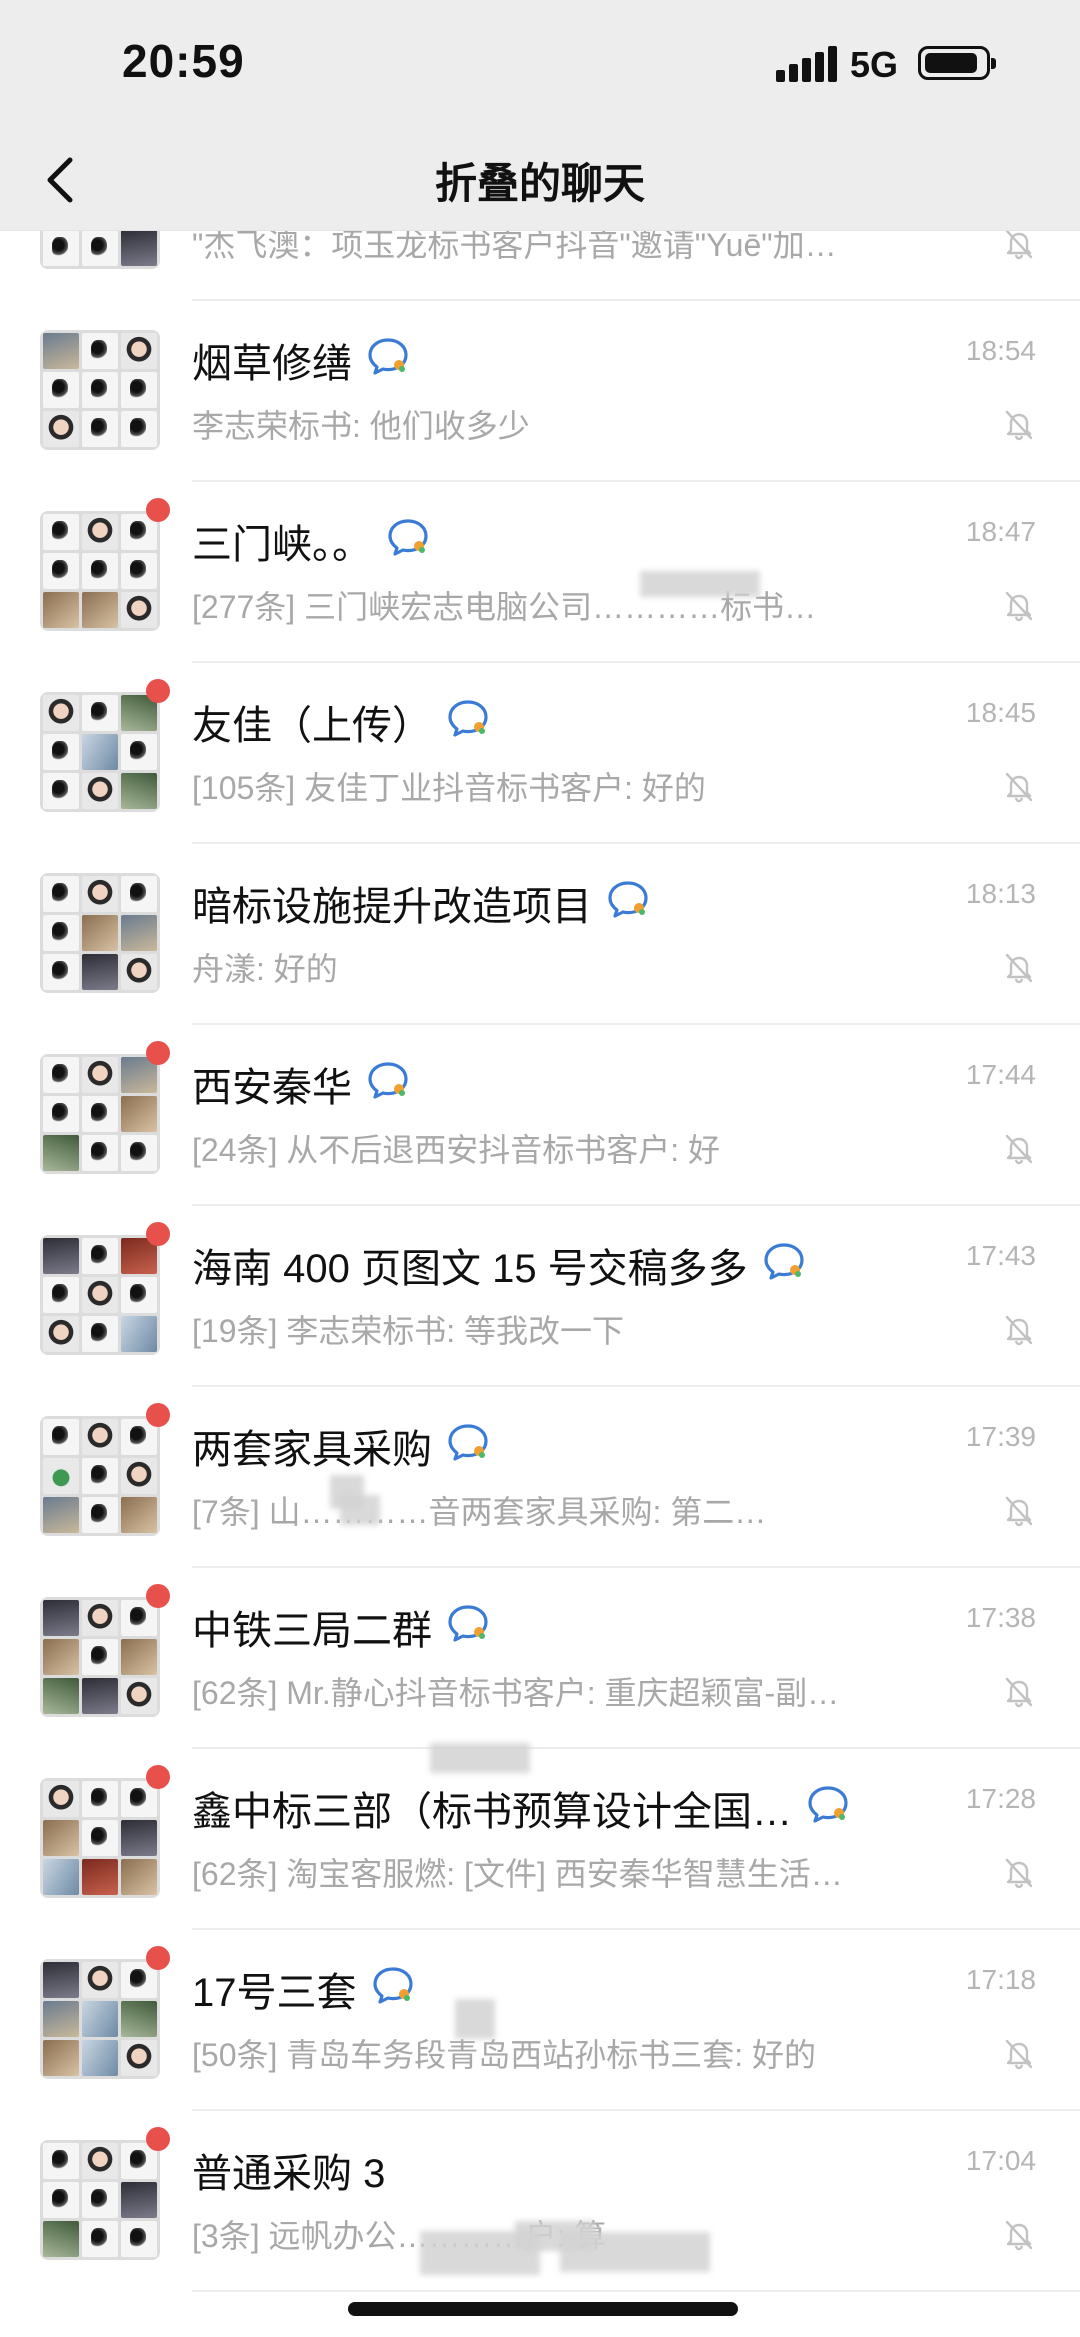 Image resolution: width=1080 pixels, height=2337 pixels. What do you see at coordinates (274, 1993) in the screenshot?
I see `chat-title: 17号三套` at bounding box center [274, 1993].